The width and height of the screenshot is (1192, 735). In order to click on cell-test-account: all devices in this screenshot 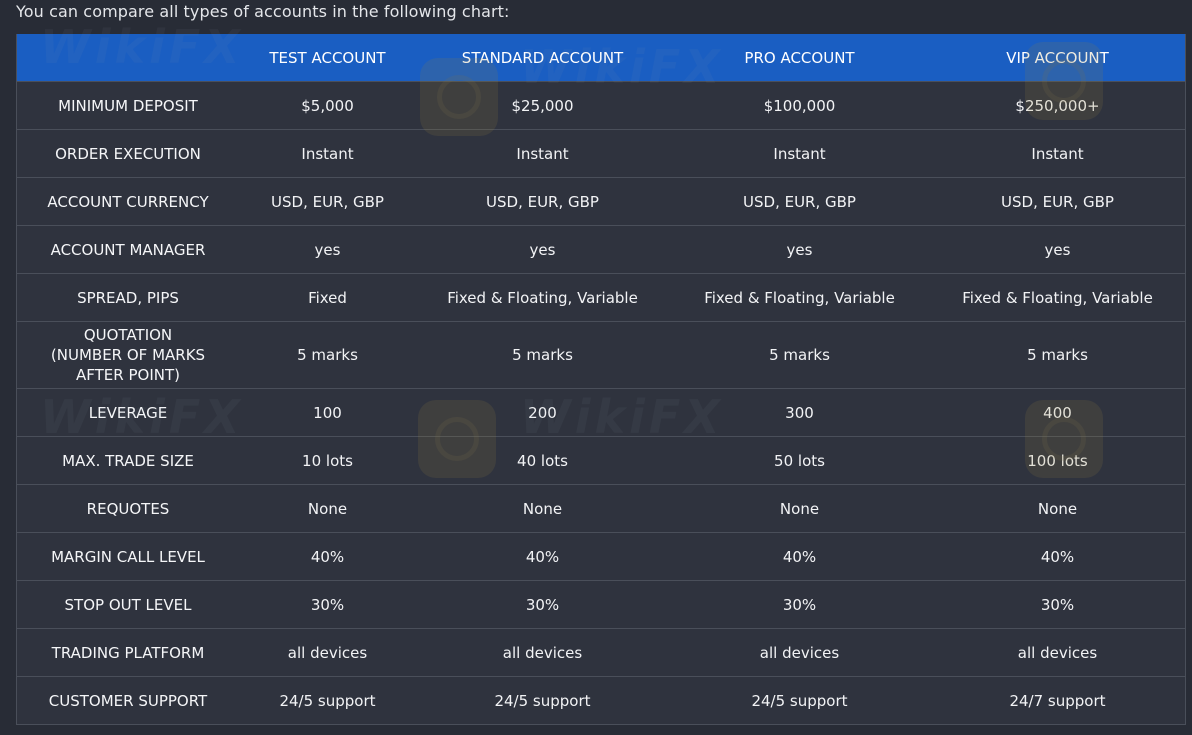, I will do `click(327, 652)`.